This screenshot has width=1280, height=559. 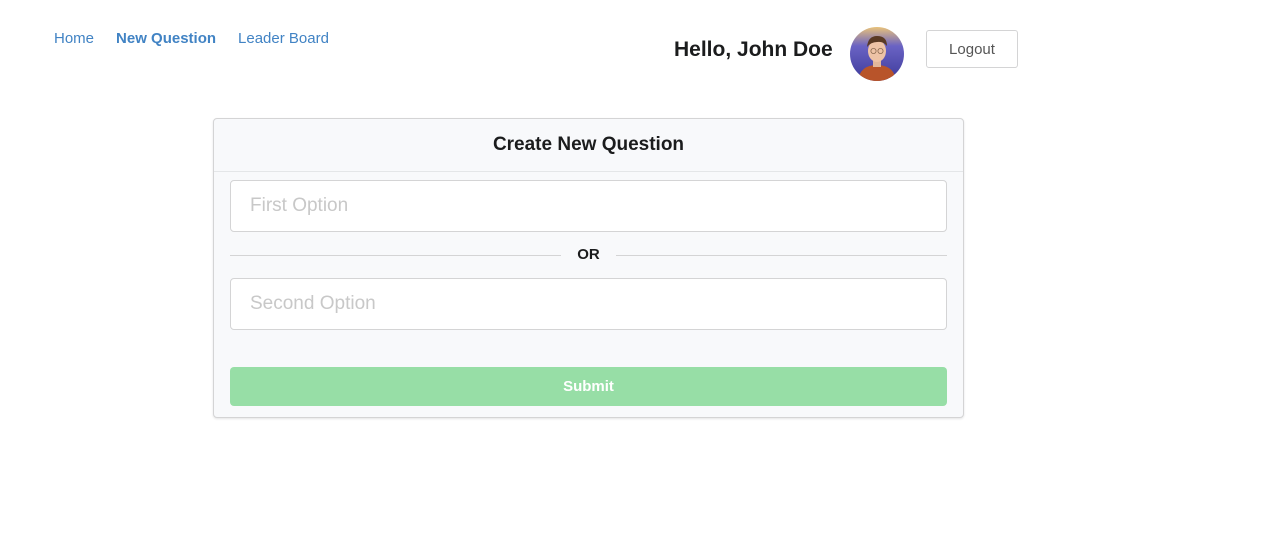 I want to click on nav-item-leader-board: Leader Board, so click(x=283, y=38).